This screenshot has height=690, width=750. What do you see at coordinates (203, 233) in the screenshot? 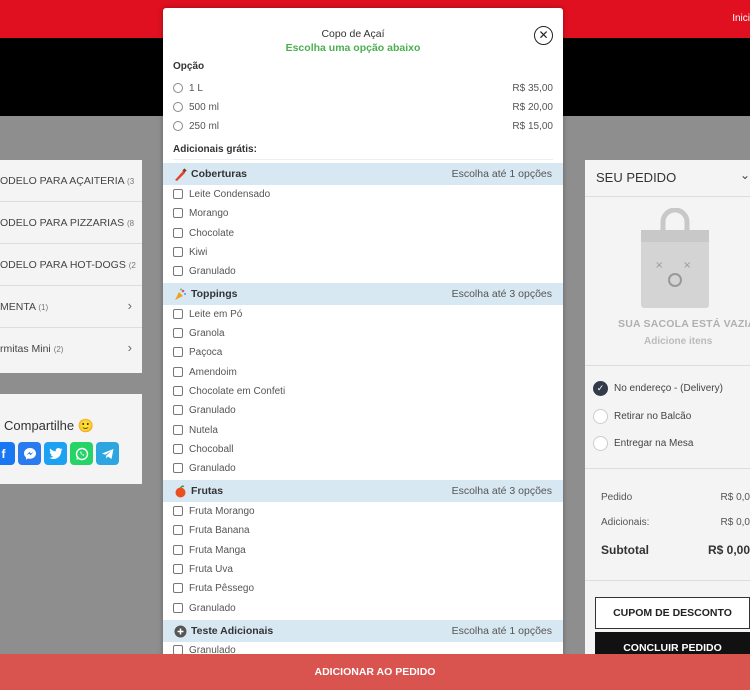
I see `addon-checkbox: Chocolate` at bounding box center [203, 233].